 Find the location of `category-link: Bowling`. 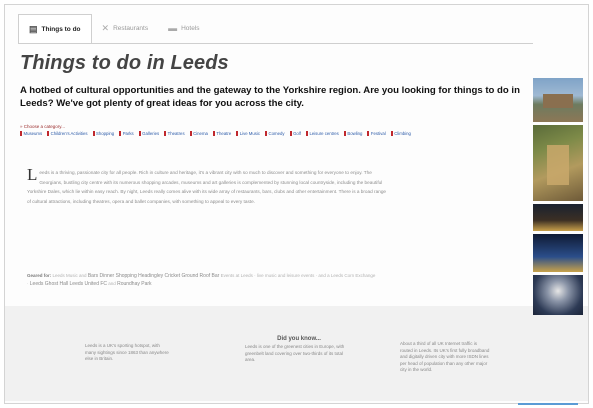

category-link: Bowling is located at coordinates (353, 133).